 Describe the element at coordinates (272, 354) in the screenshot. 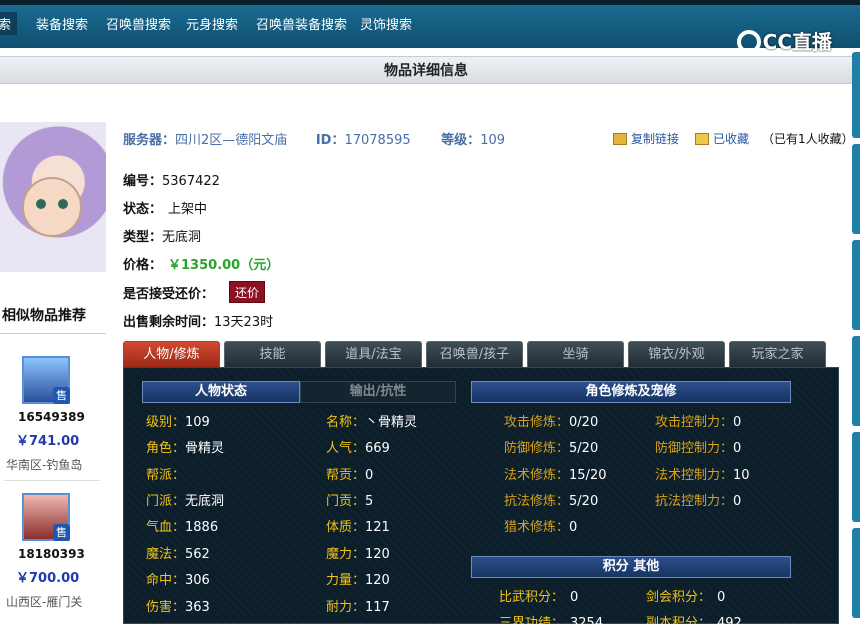

I see `tab-skills: 技能` at that location.